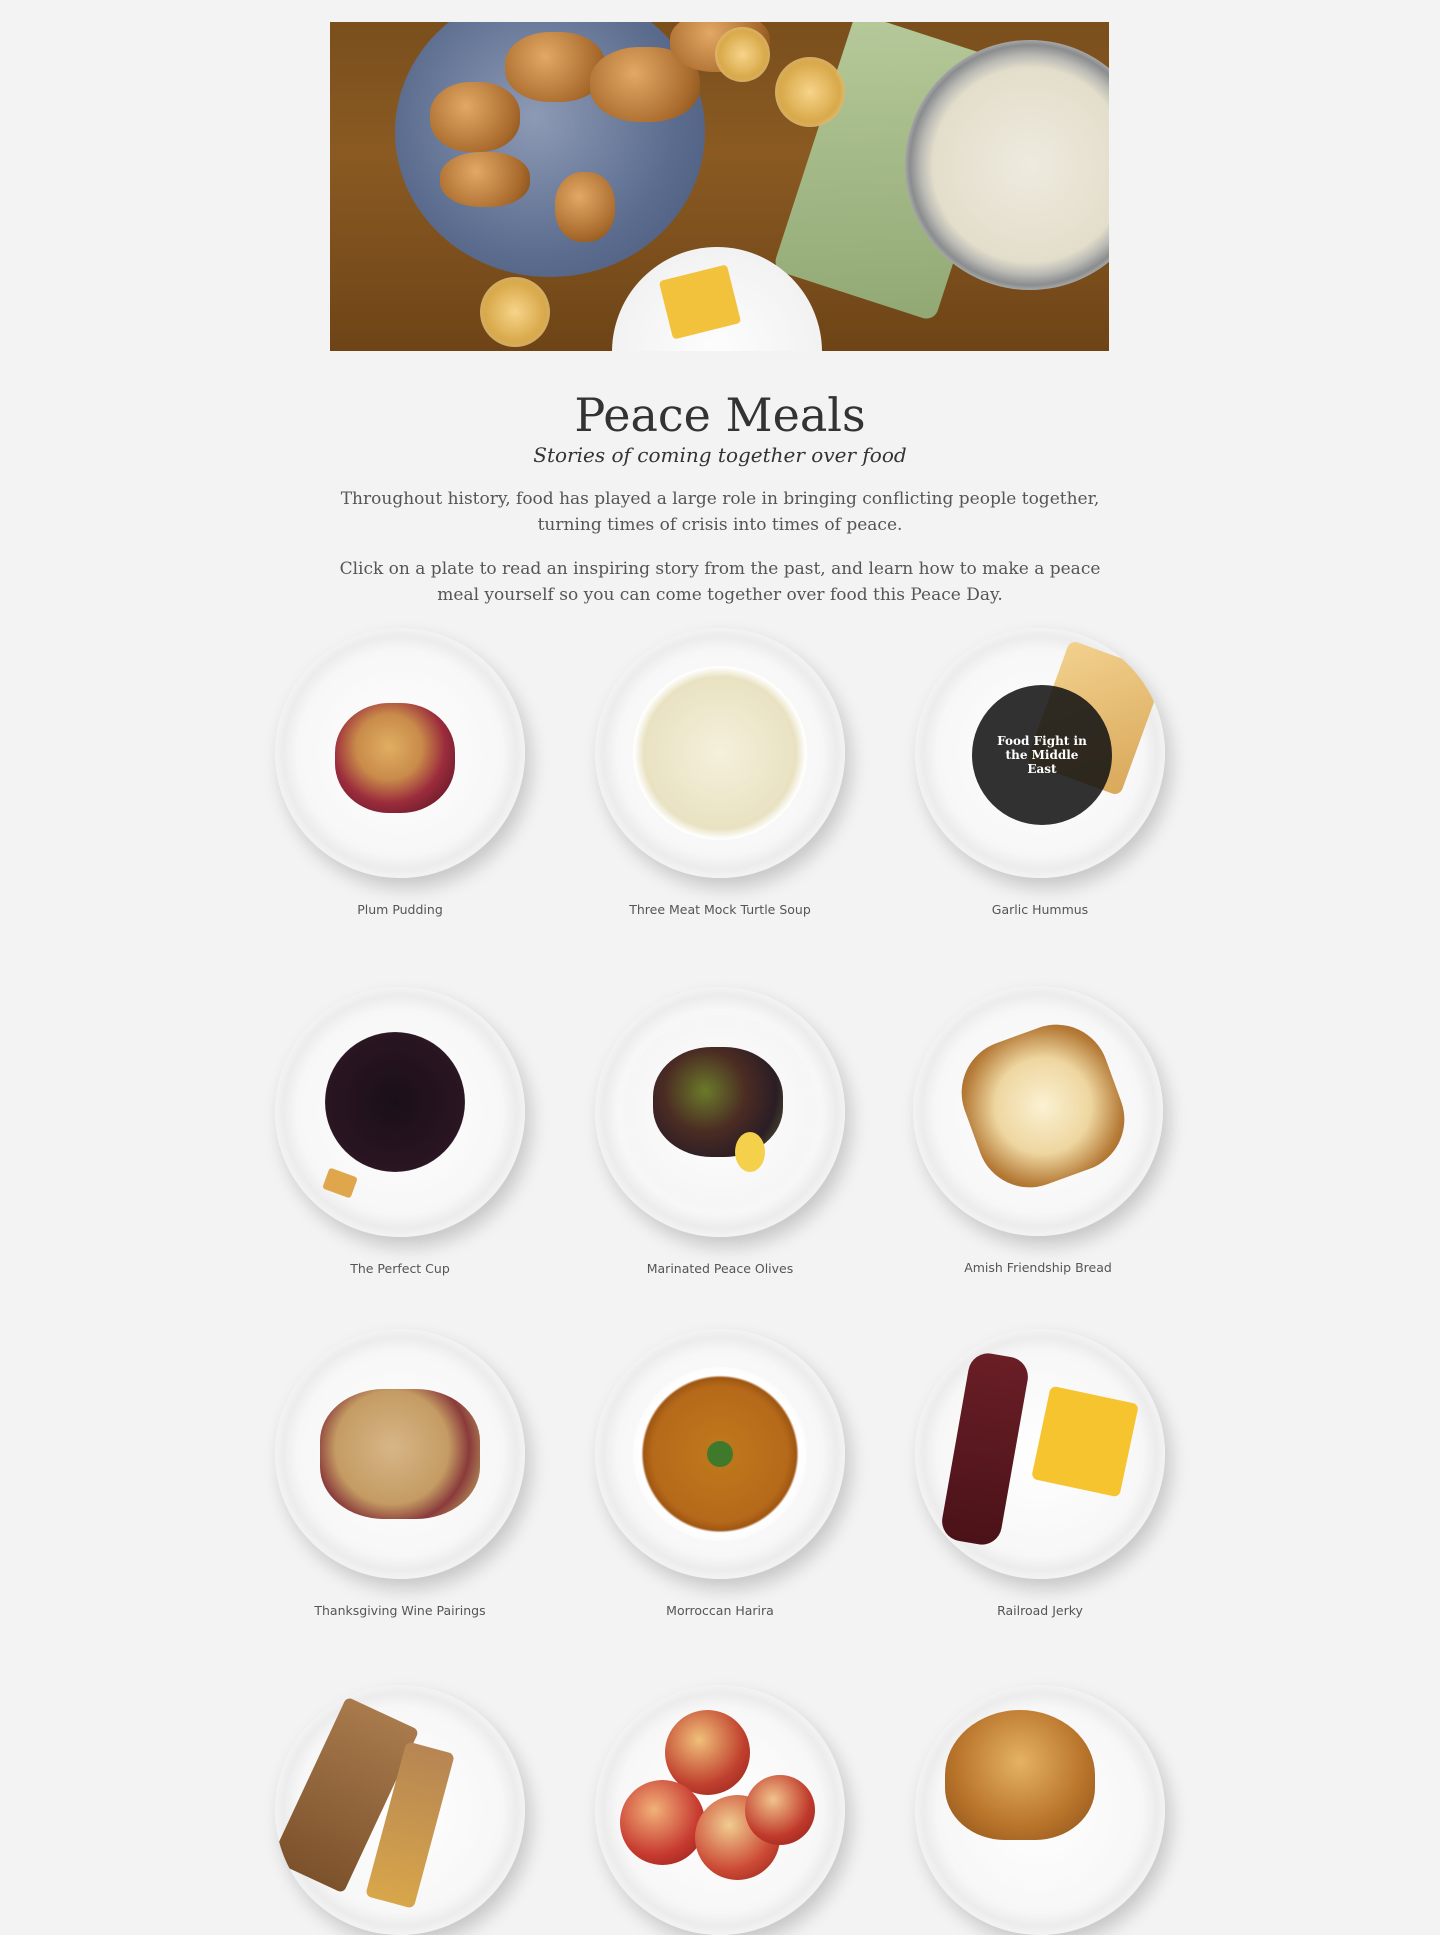 Image resolution: width=1440 pixels, height=1935 pixels. What do you see at coordinates (720, 1112) in the screenshot?
I see `olives-image` at bounding box center [720, 1112].